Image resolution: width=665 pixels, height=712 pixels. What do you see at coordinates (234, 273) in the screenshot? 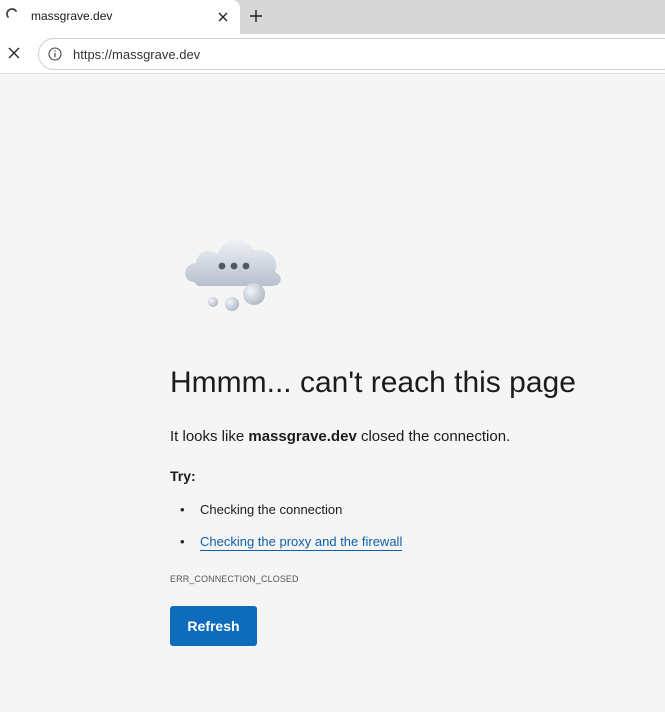
I see `cloud-icon` at bounding box center [234, 273].